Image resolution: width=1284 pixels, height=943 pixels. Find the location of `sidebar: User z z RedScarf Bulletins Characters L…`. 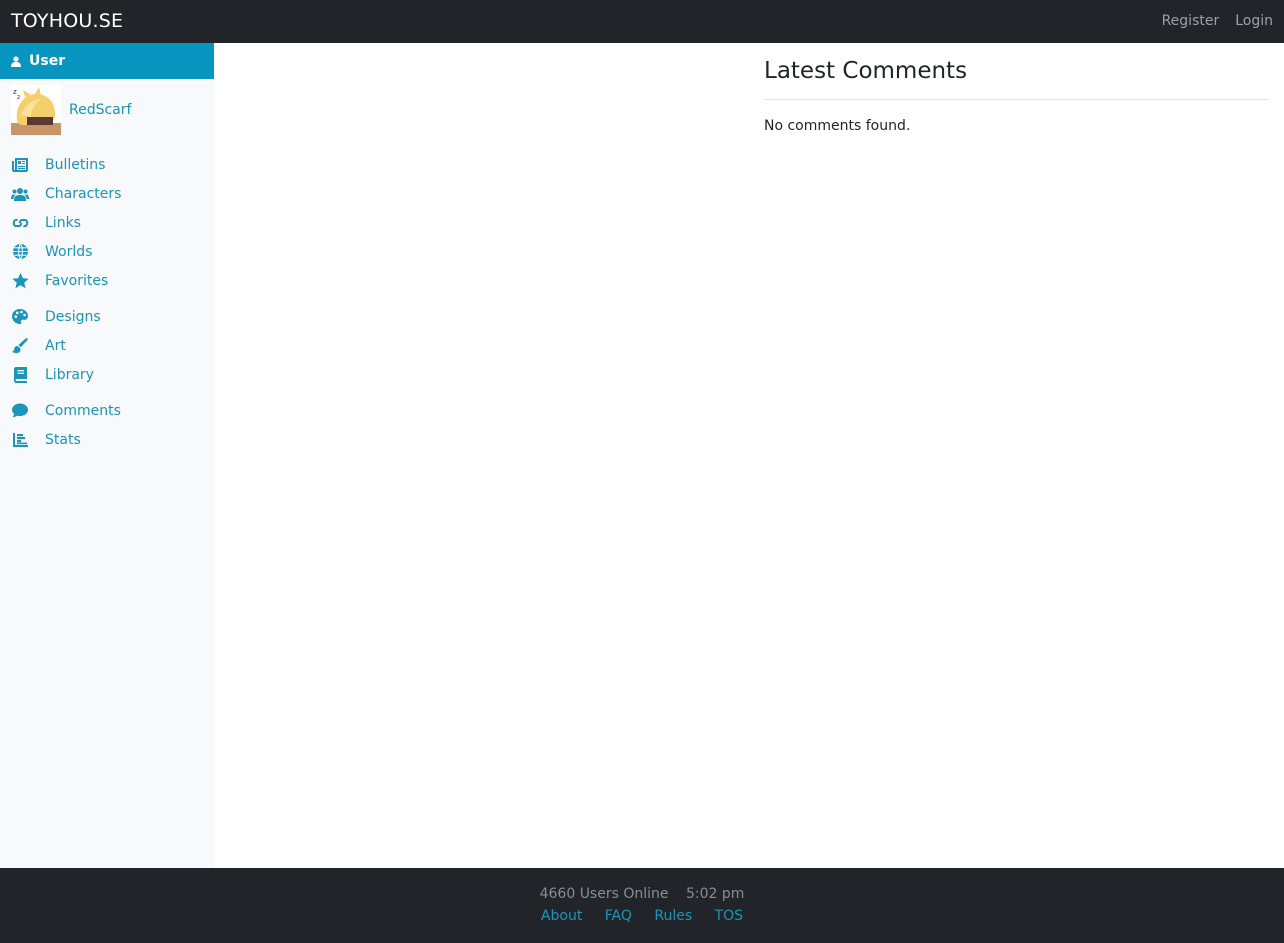

sidebar: User z z RedScarf Bulletins Characters L… is located at coordinates (107, 455).